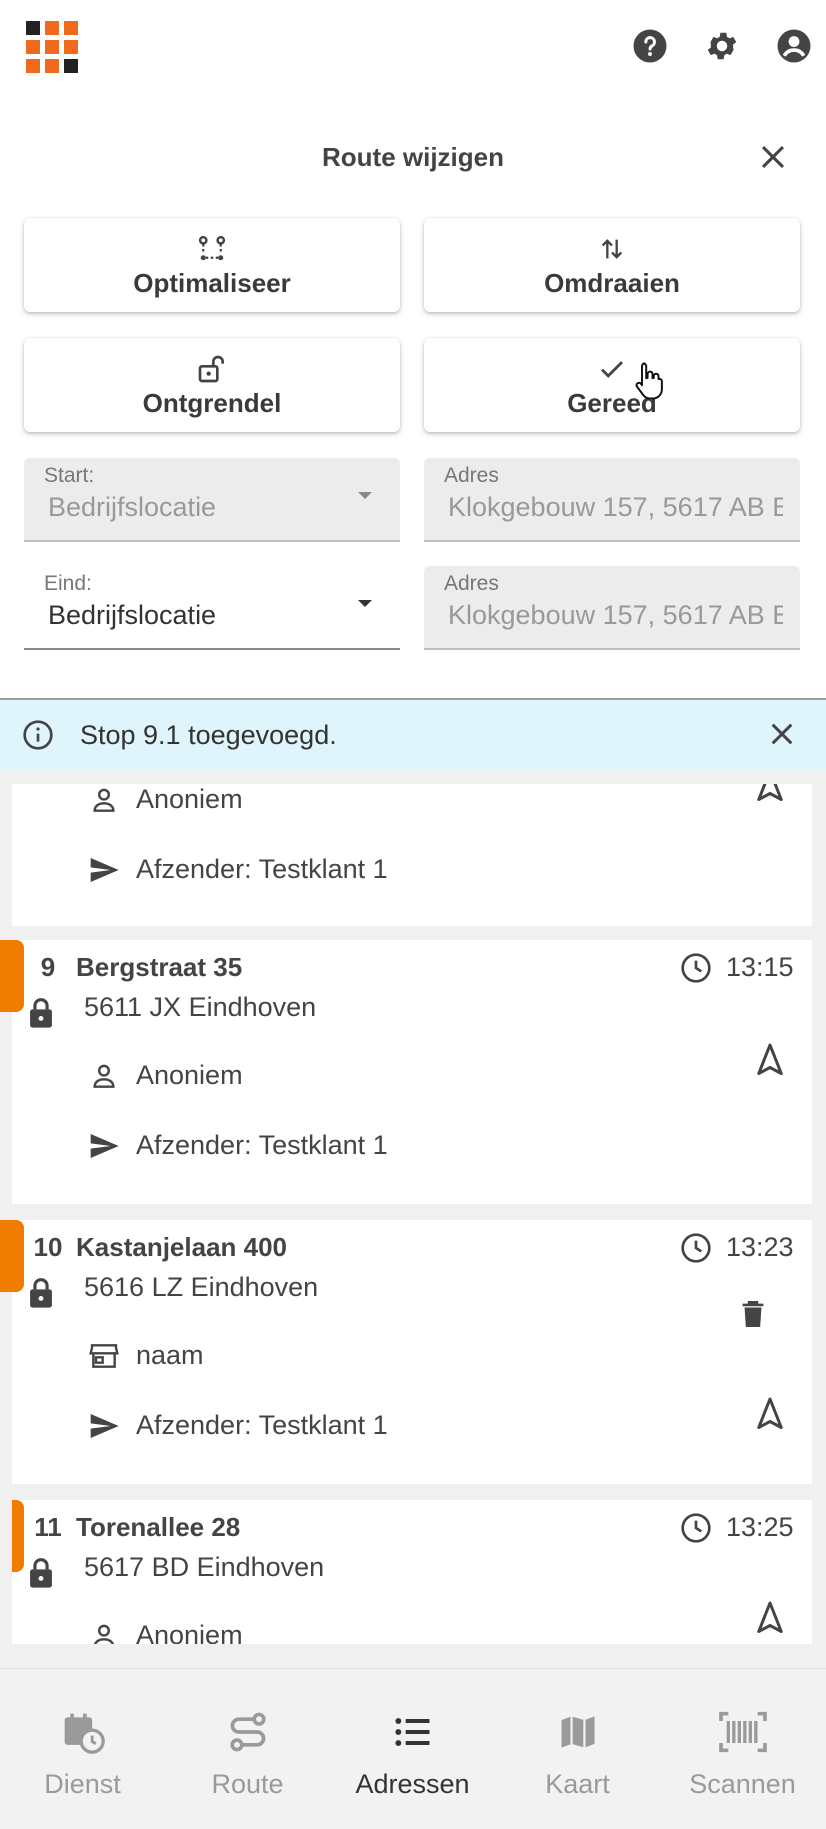 Image resolution: width=826 pixels, height=1829 pixels. Describe the element at coordinates (760, 1247) in the screenshot. I see `stop-time: 13:23` at that location.